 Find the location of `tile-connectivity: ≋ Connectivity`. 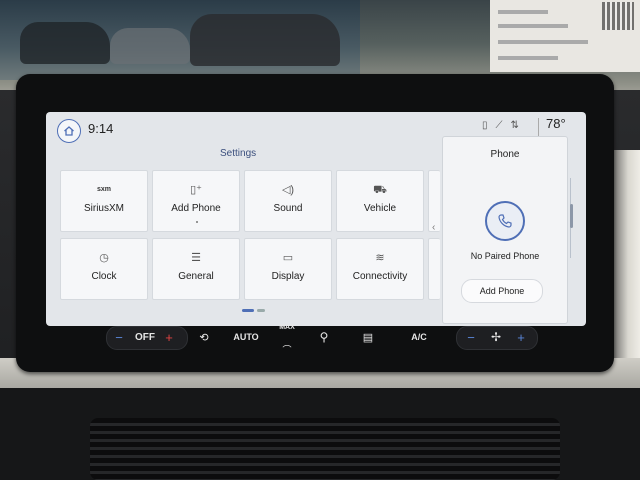

tile-connectivity: ≋ Connectivity is located at coordinates (380, 269).